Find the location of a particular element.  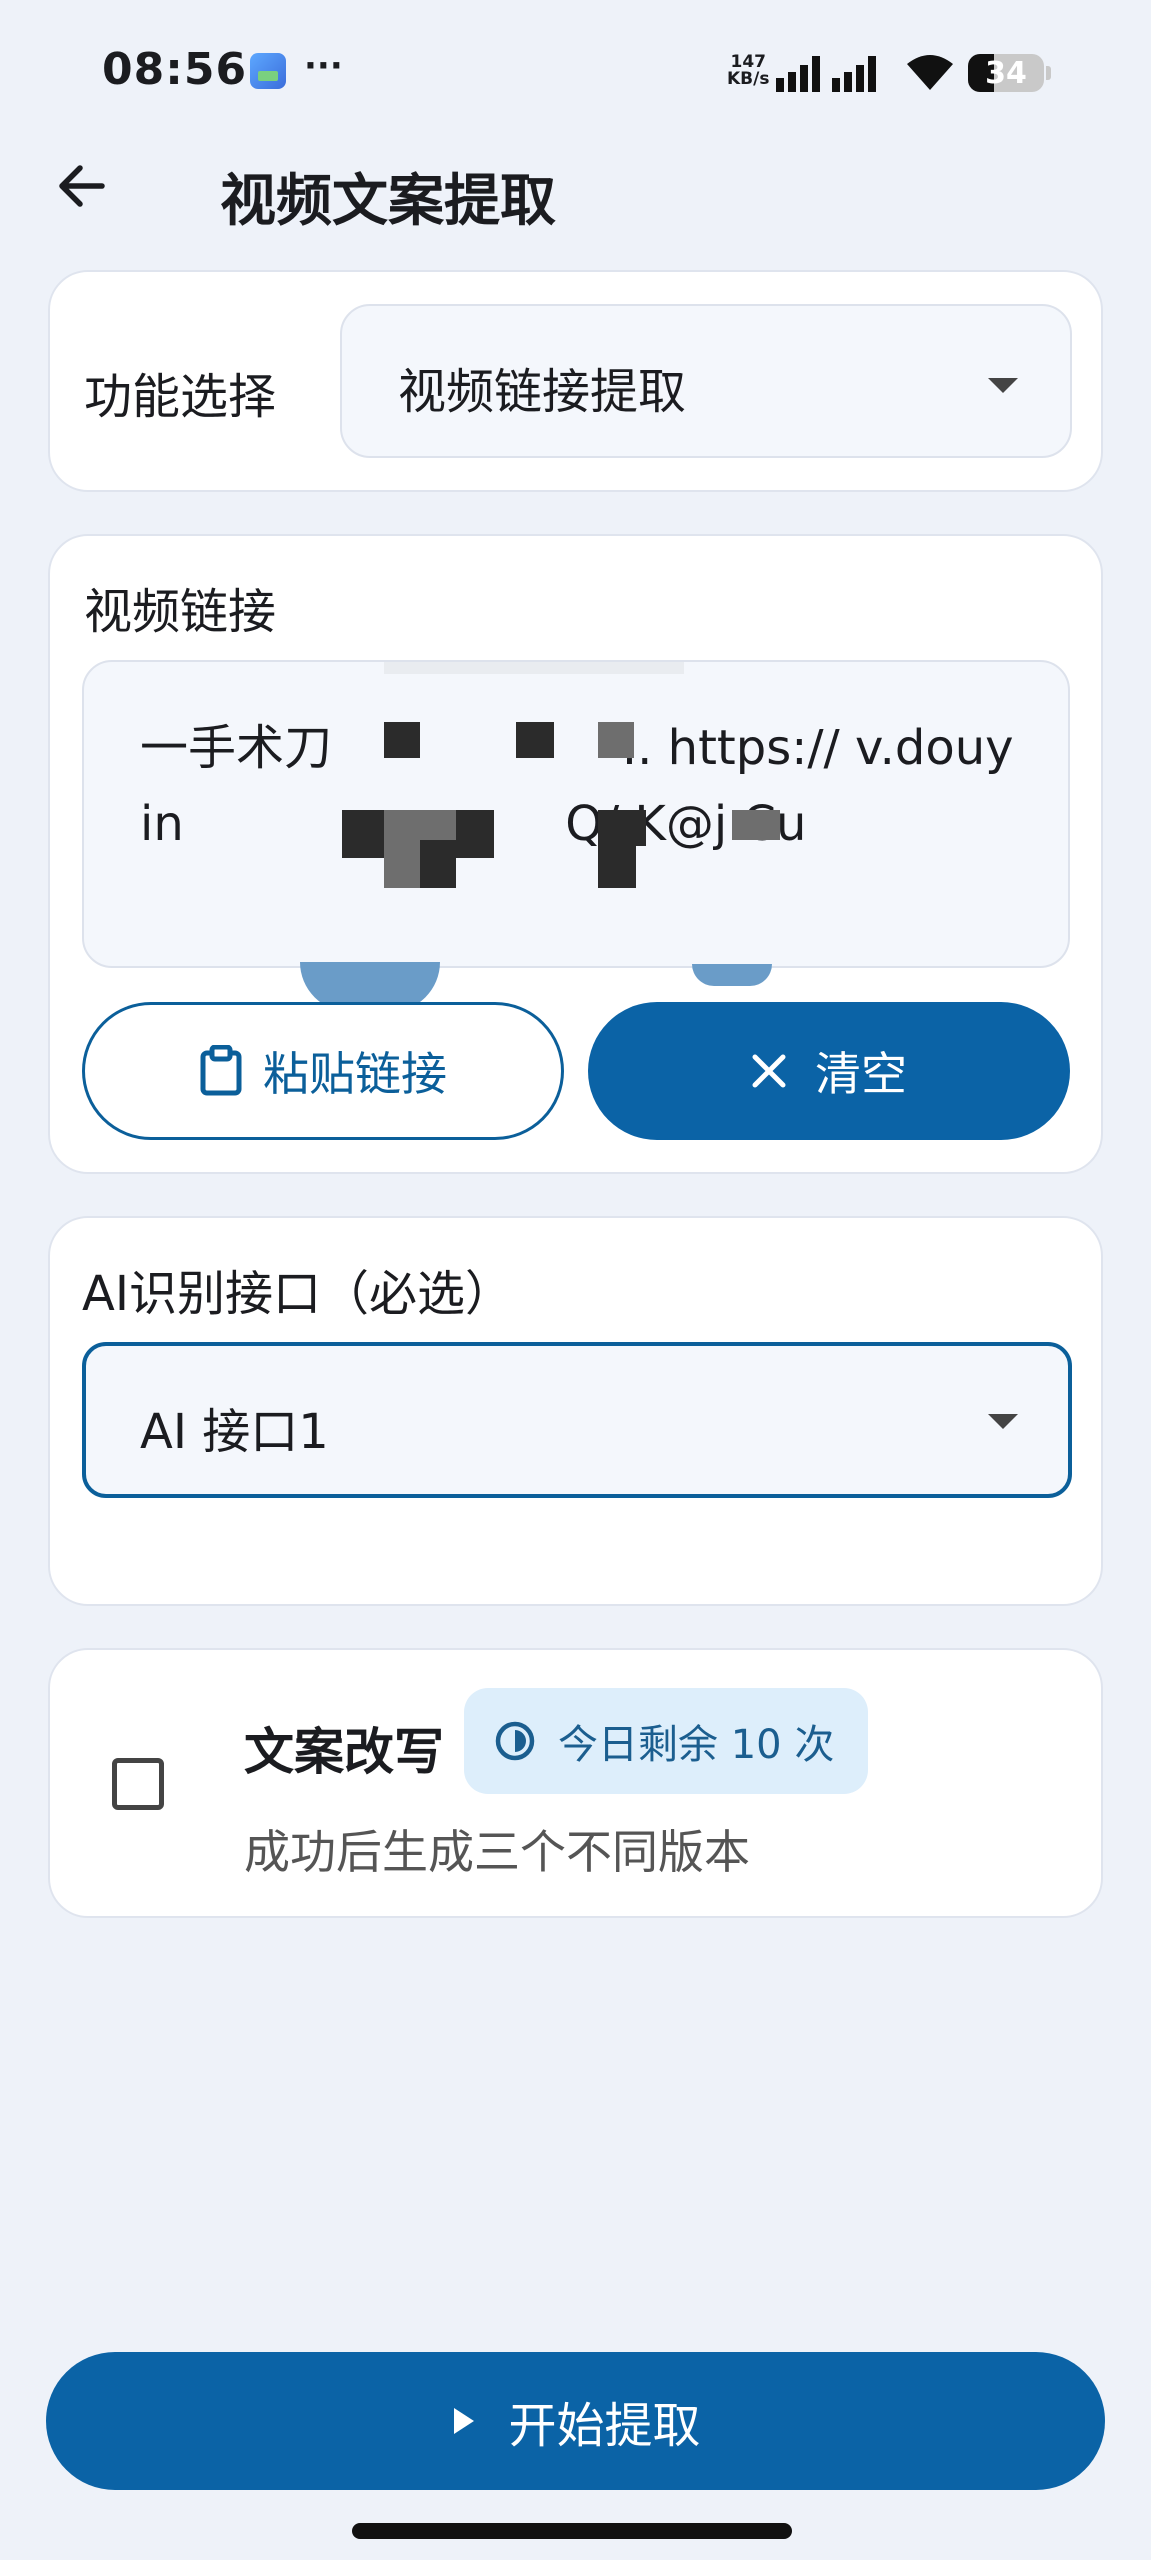

status-time: 08:56 is located at coordinates (175, 69).